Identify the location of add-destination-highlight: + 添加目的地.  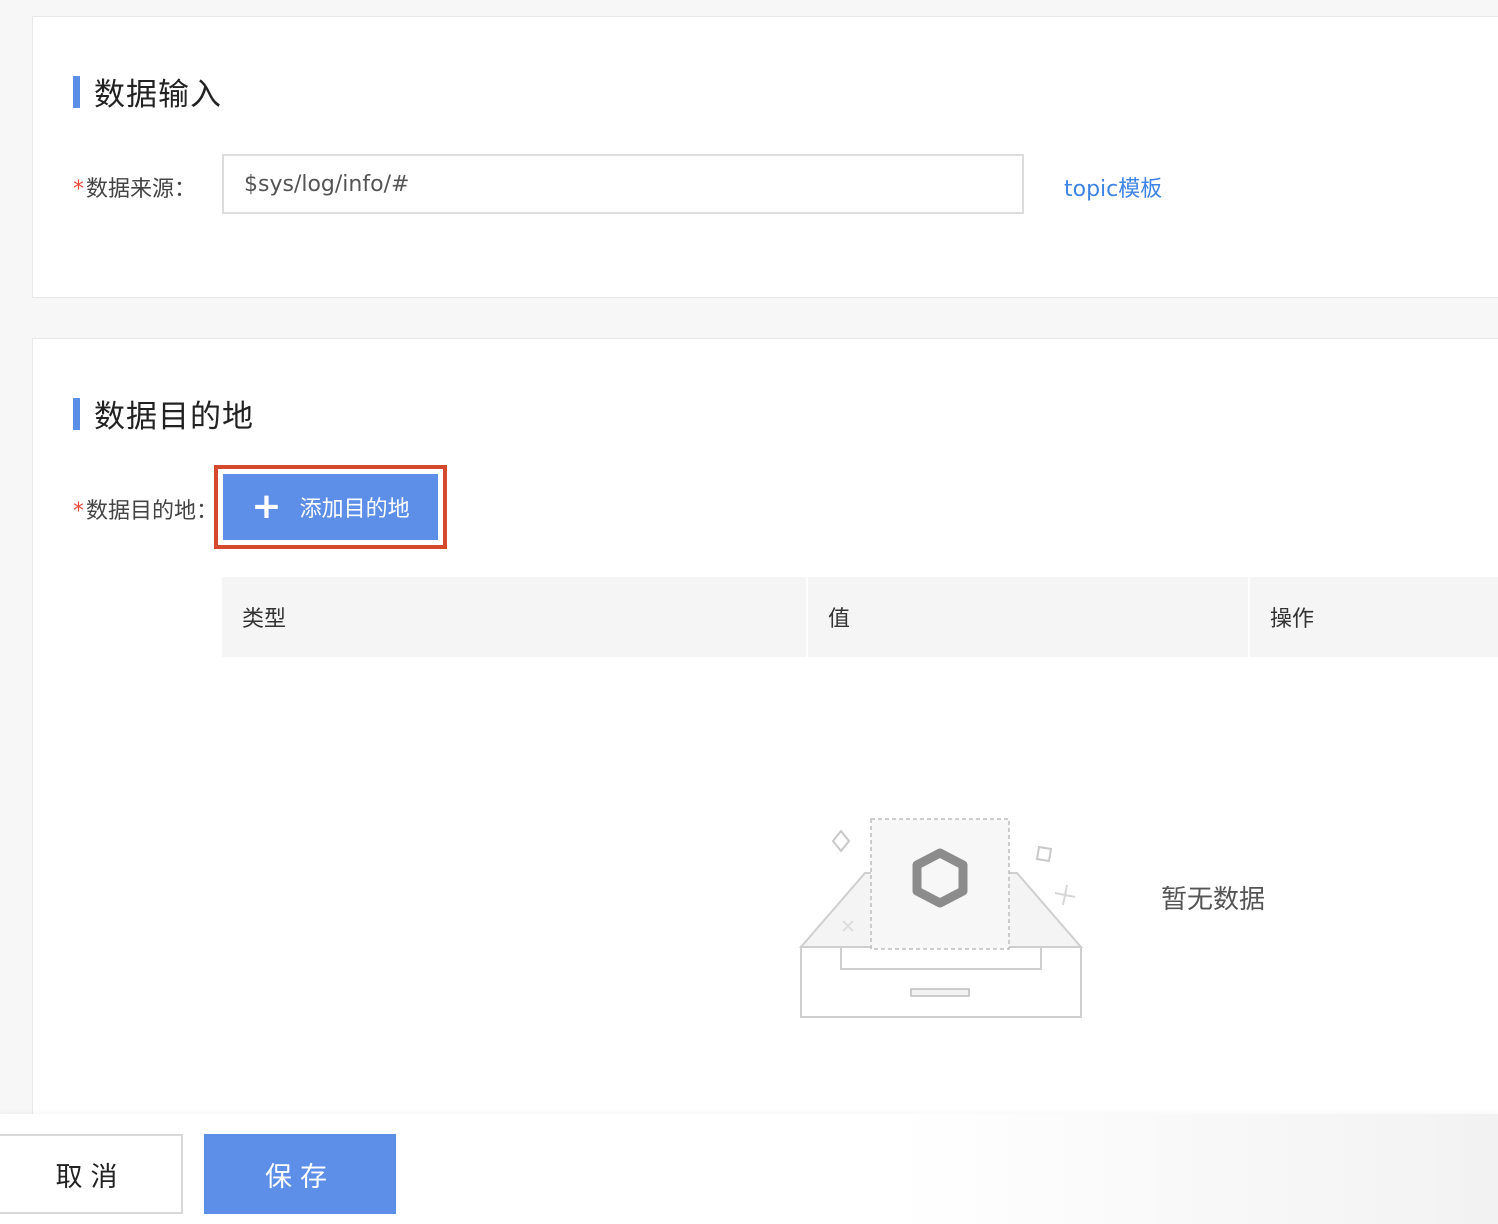
(330, 507).